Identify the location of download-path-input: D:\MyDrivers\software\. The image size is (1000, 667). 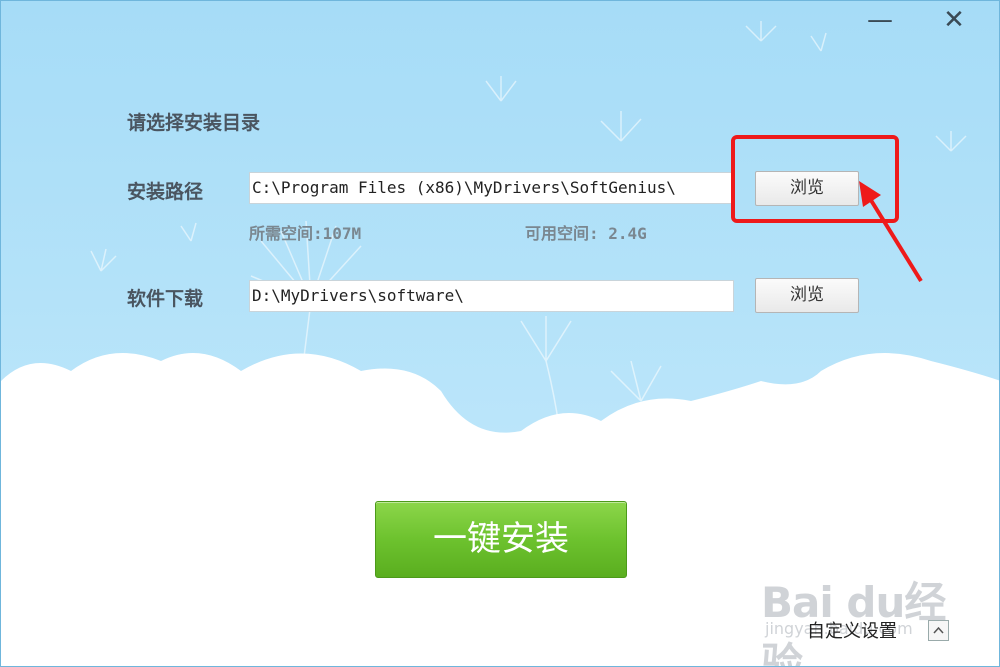
(491, 296).